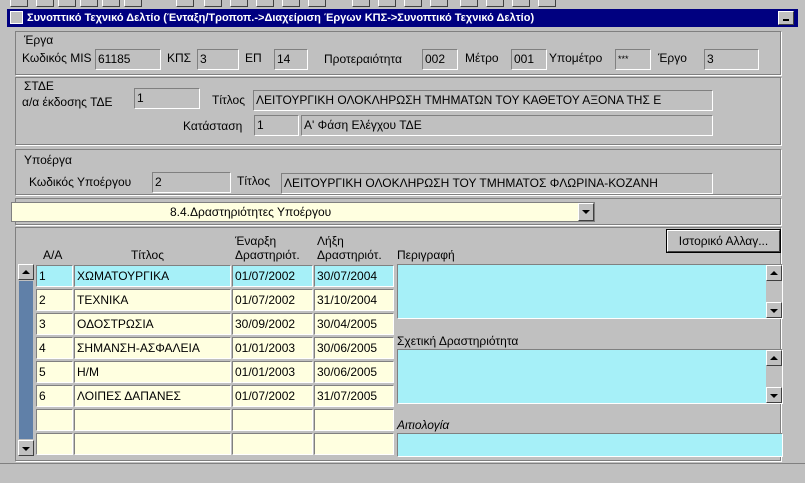 Image resolution: width=805 pixels, height=483 pixels. I want to click on sxetiki-label: Σχετική Δραστηριότητα, so click(458, 341).